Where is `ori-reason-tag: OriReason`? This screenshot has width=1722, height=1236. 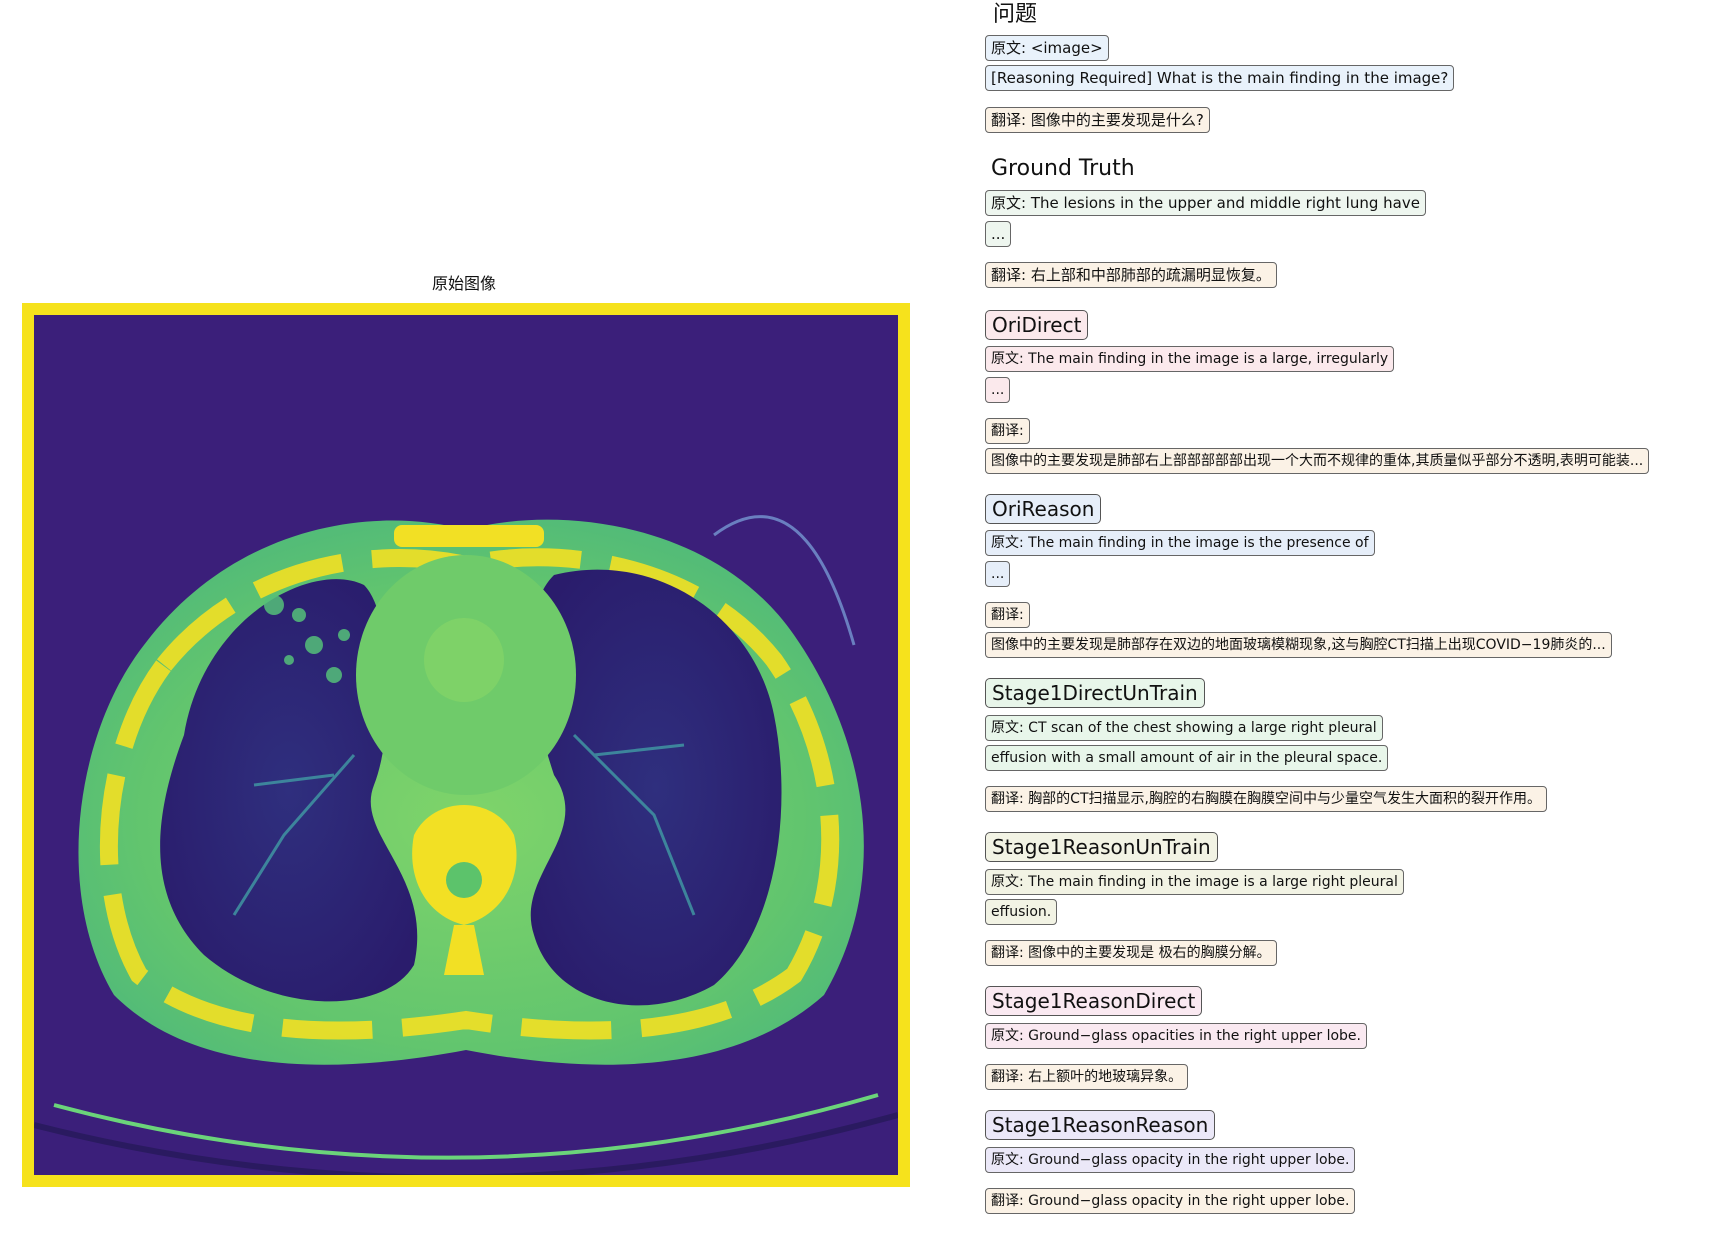
ori-reason-tag: OriReason is located at coordinates (1043, 509).